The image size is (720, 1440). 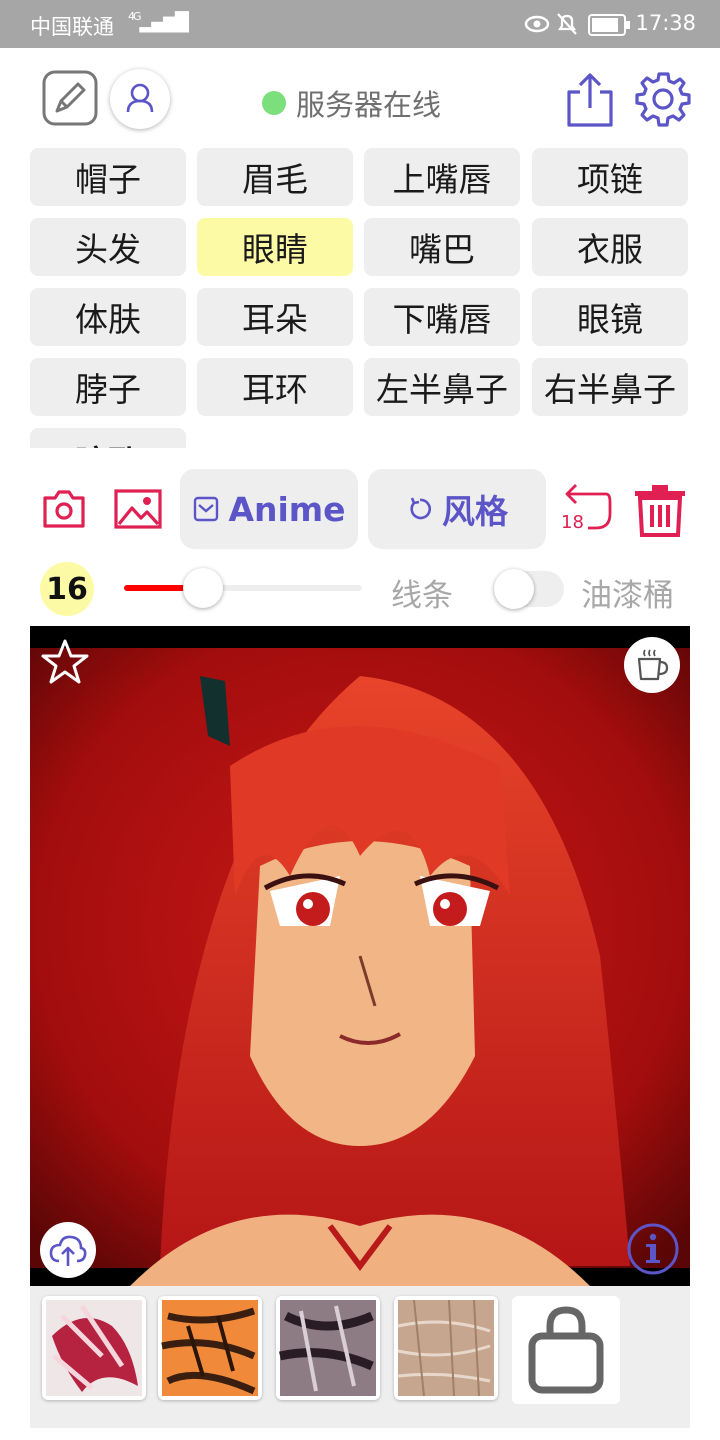 I want to click on tag-label: 耳朵, so click(x=275, y=319).